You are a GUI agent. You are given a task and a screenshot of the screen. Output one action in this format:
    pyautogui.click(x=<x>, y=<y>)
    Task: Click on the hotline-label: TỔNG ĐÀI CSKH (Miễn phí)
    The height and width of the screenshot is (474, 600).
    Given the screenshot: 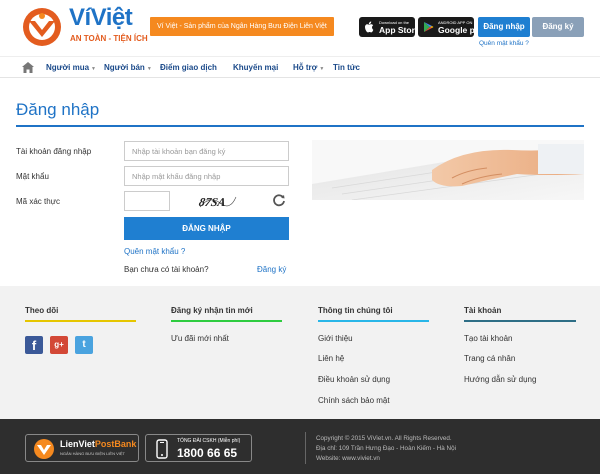 What is the action you would take?
    pyautogui.click(x=209, y=441)
    